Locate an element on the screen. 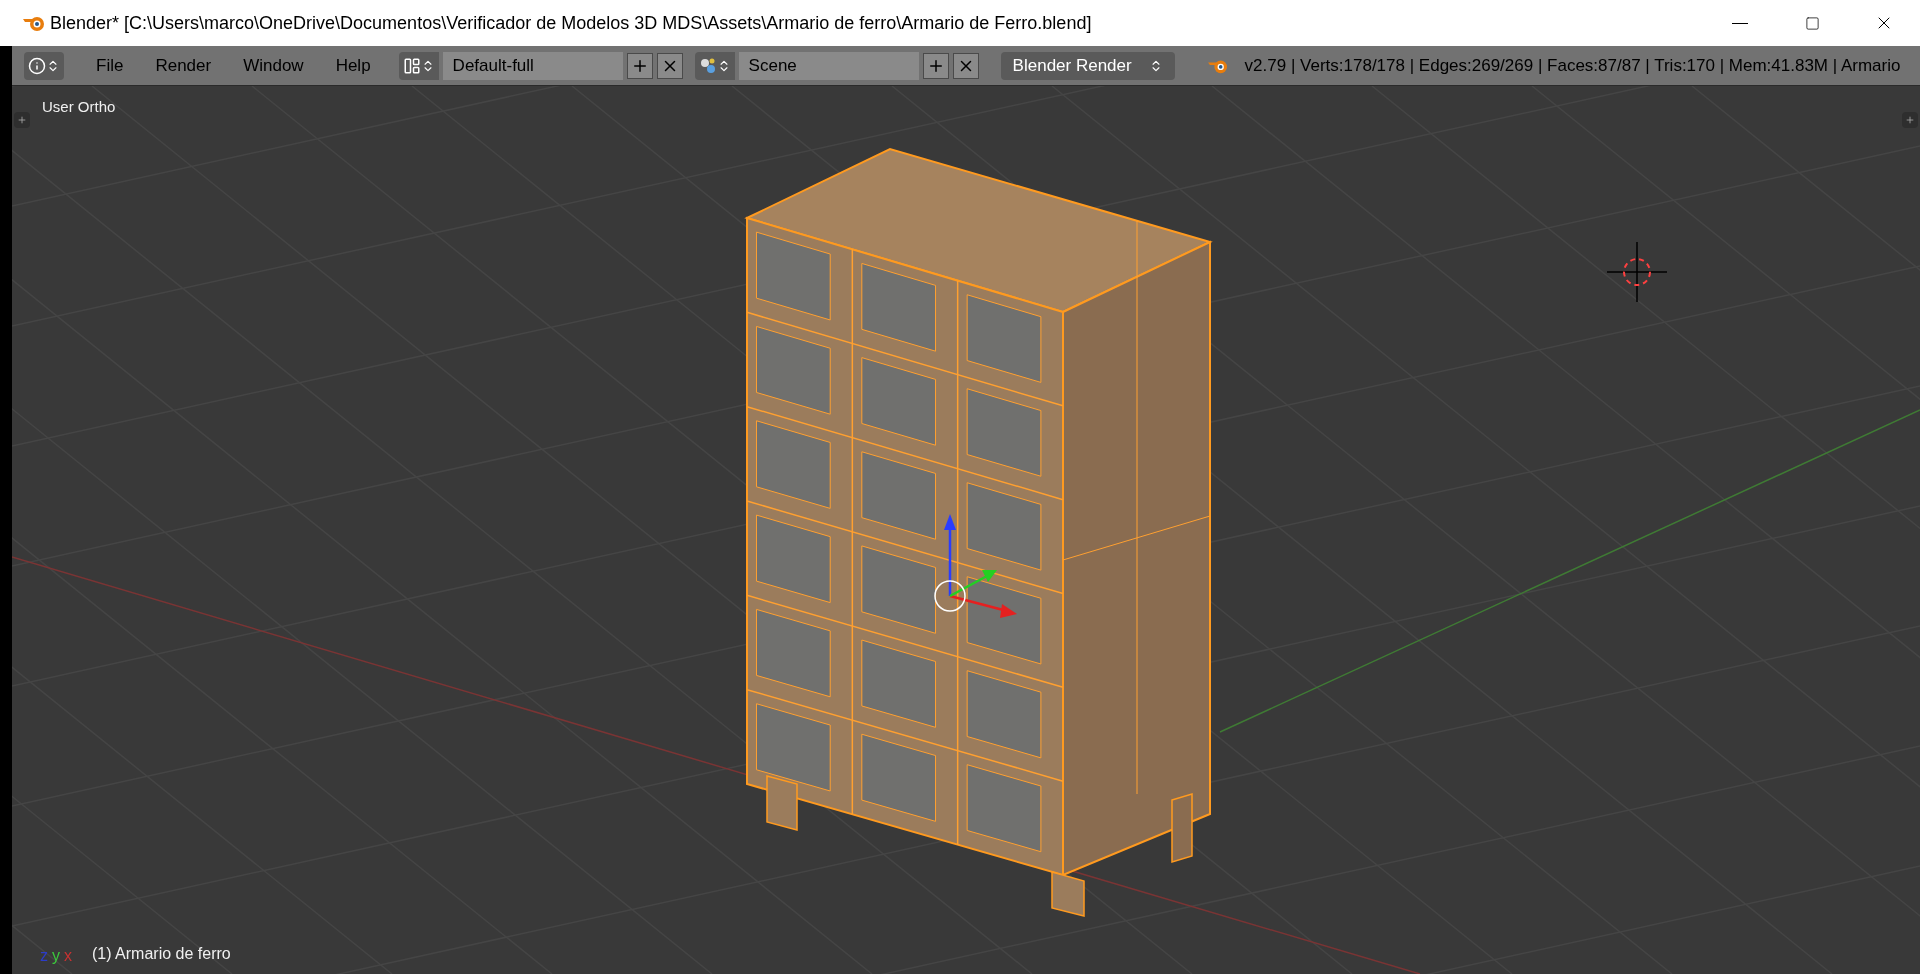  maximize-icon is located at coordinates (1812, 23).